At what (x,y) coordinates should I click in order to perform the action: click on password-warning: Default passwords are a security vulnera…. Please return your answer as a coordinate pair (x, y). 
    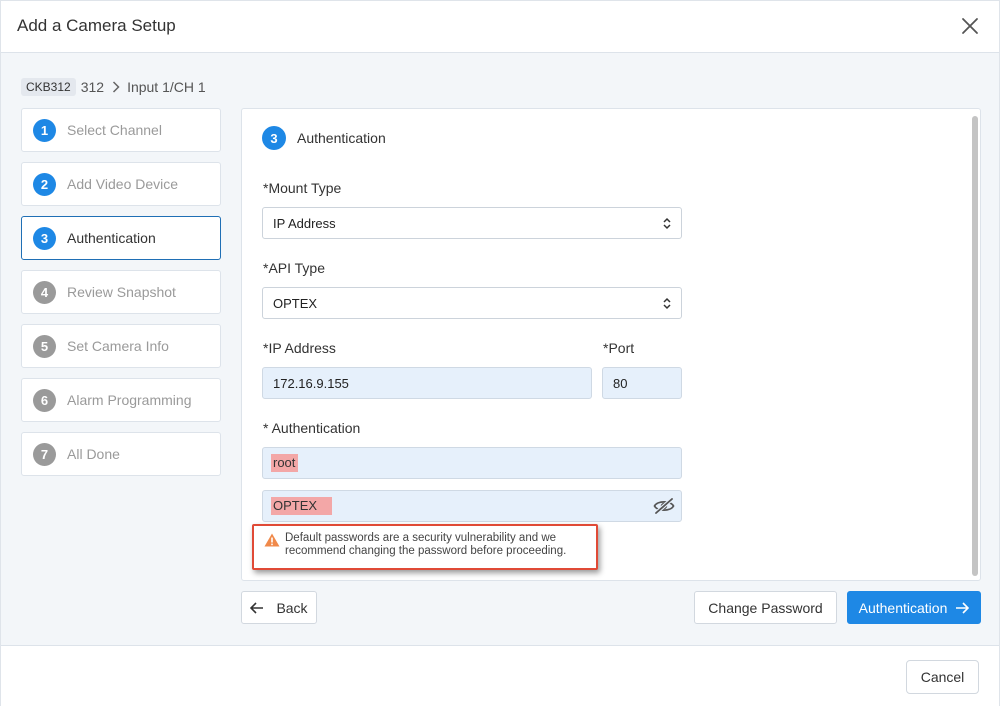
    Looking at the image, I should click on (425, 547).